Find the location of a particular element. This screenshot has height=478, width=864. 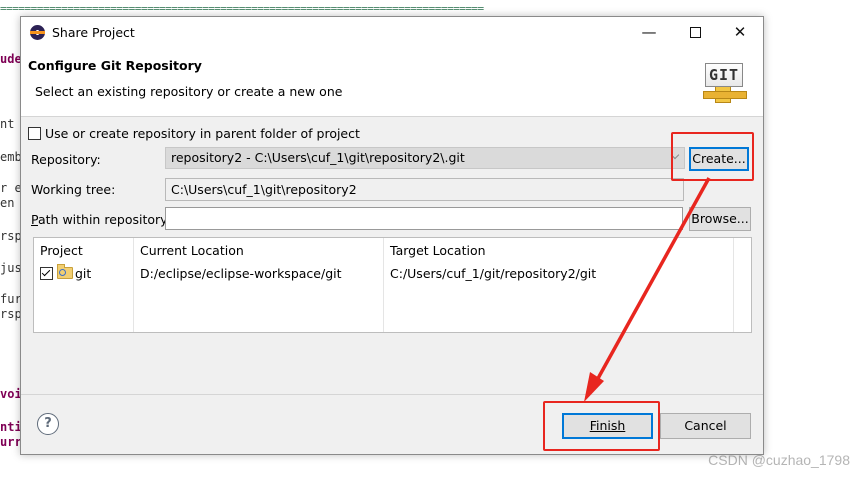

help-button: ? is located at coordinates (48, 424).